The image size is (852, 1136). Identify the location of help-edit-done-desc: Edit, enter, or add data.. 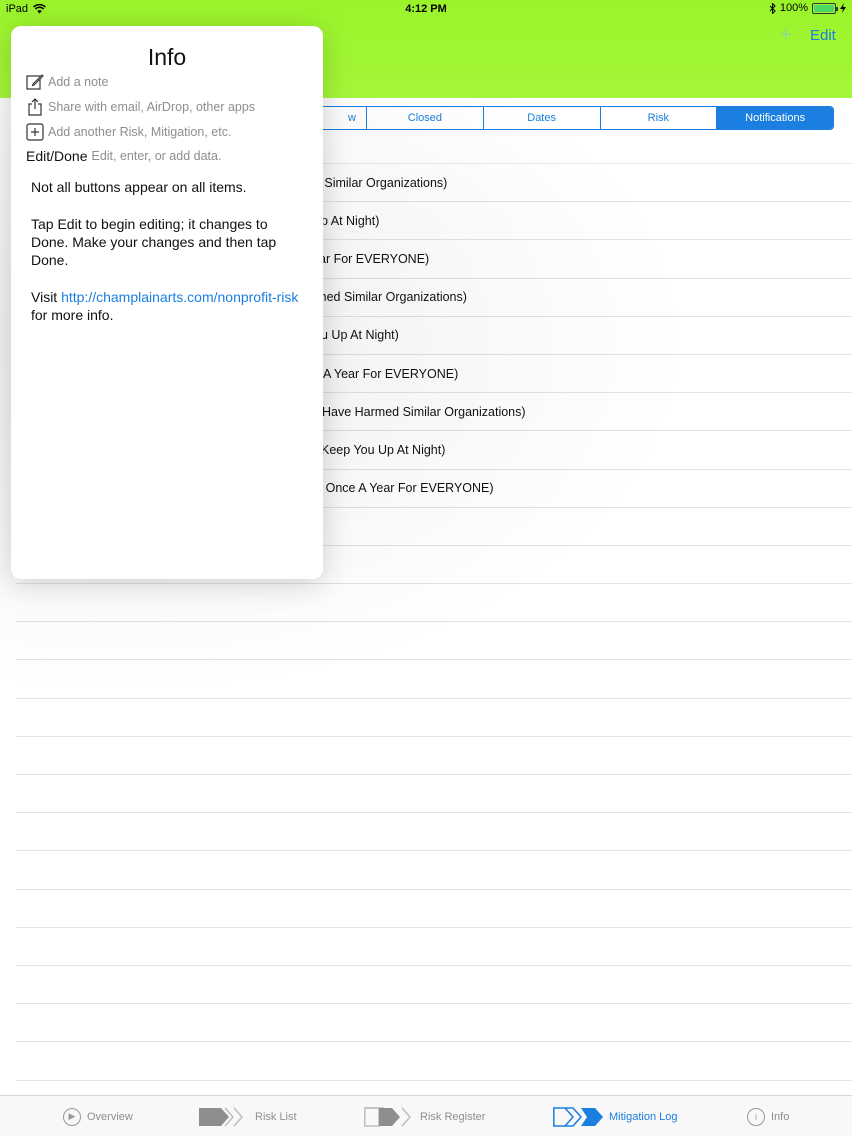
(156, 156).